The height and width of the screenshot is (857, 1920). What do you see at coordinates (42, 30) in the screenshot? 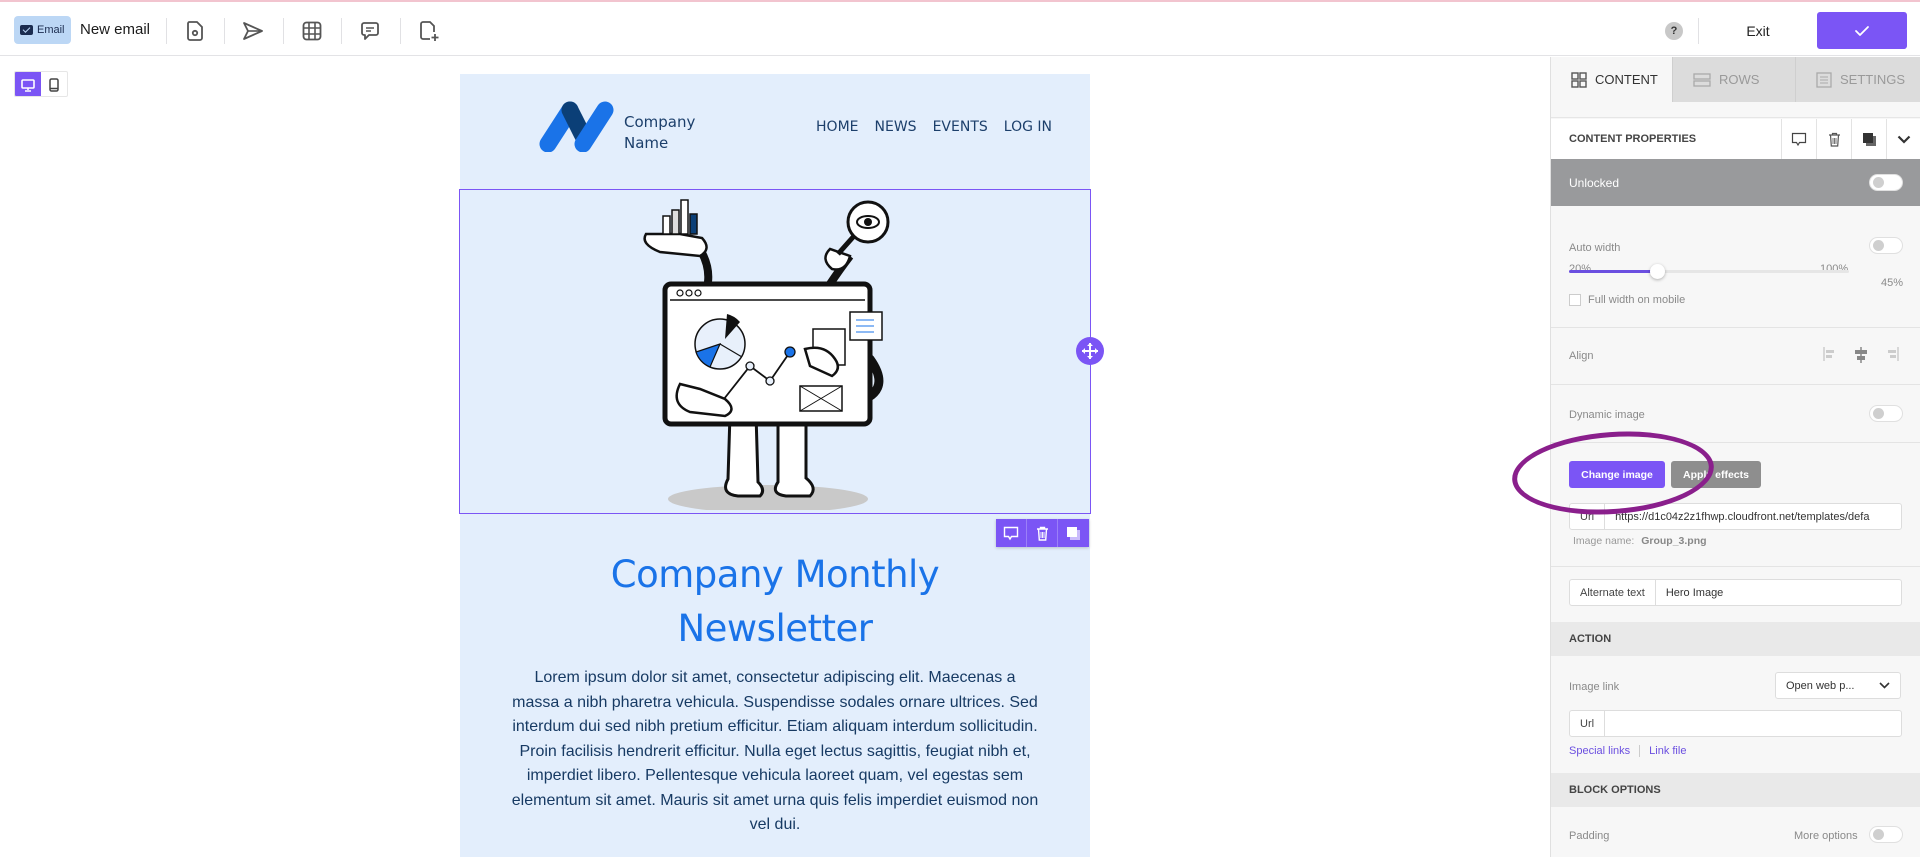
I see `email-type-badge: Email` at bounding box center [42, 30].